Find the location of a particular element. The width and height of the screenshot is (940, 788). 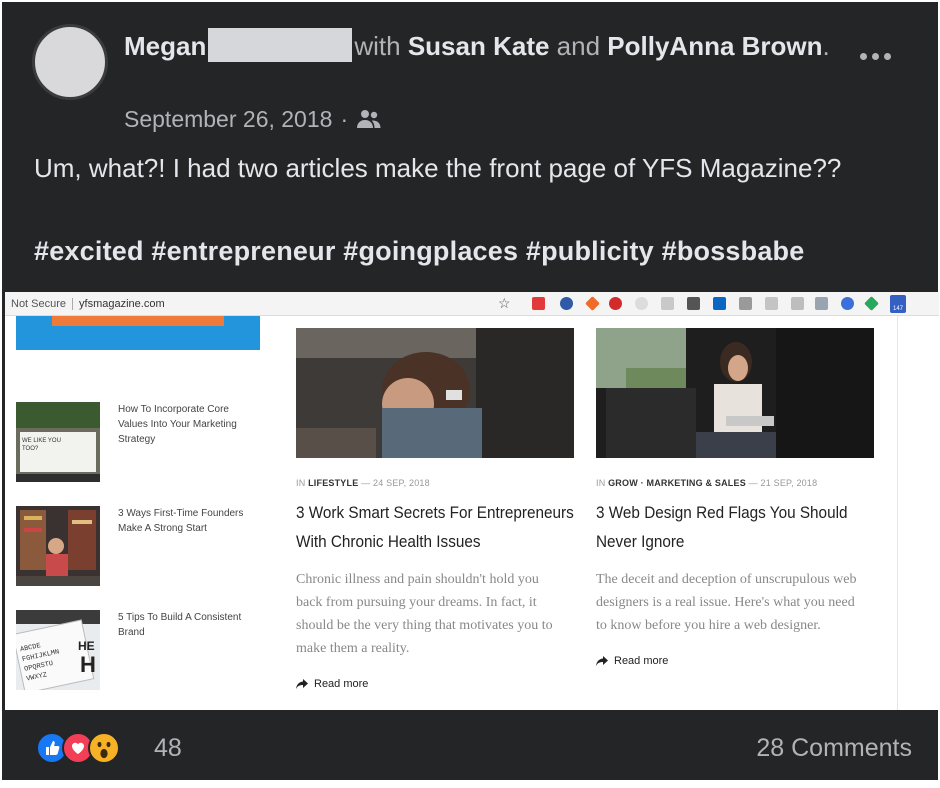

post-meta: September 26, 2018 · is located at coordinates (253, 119).